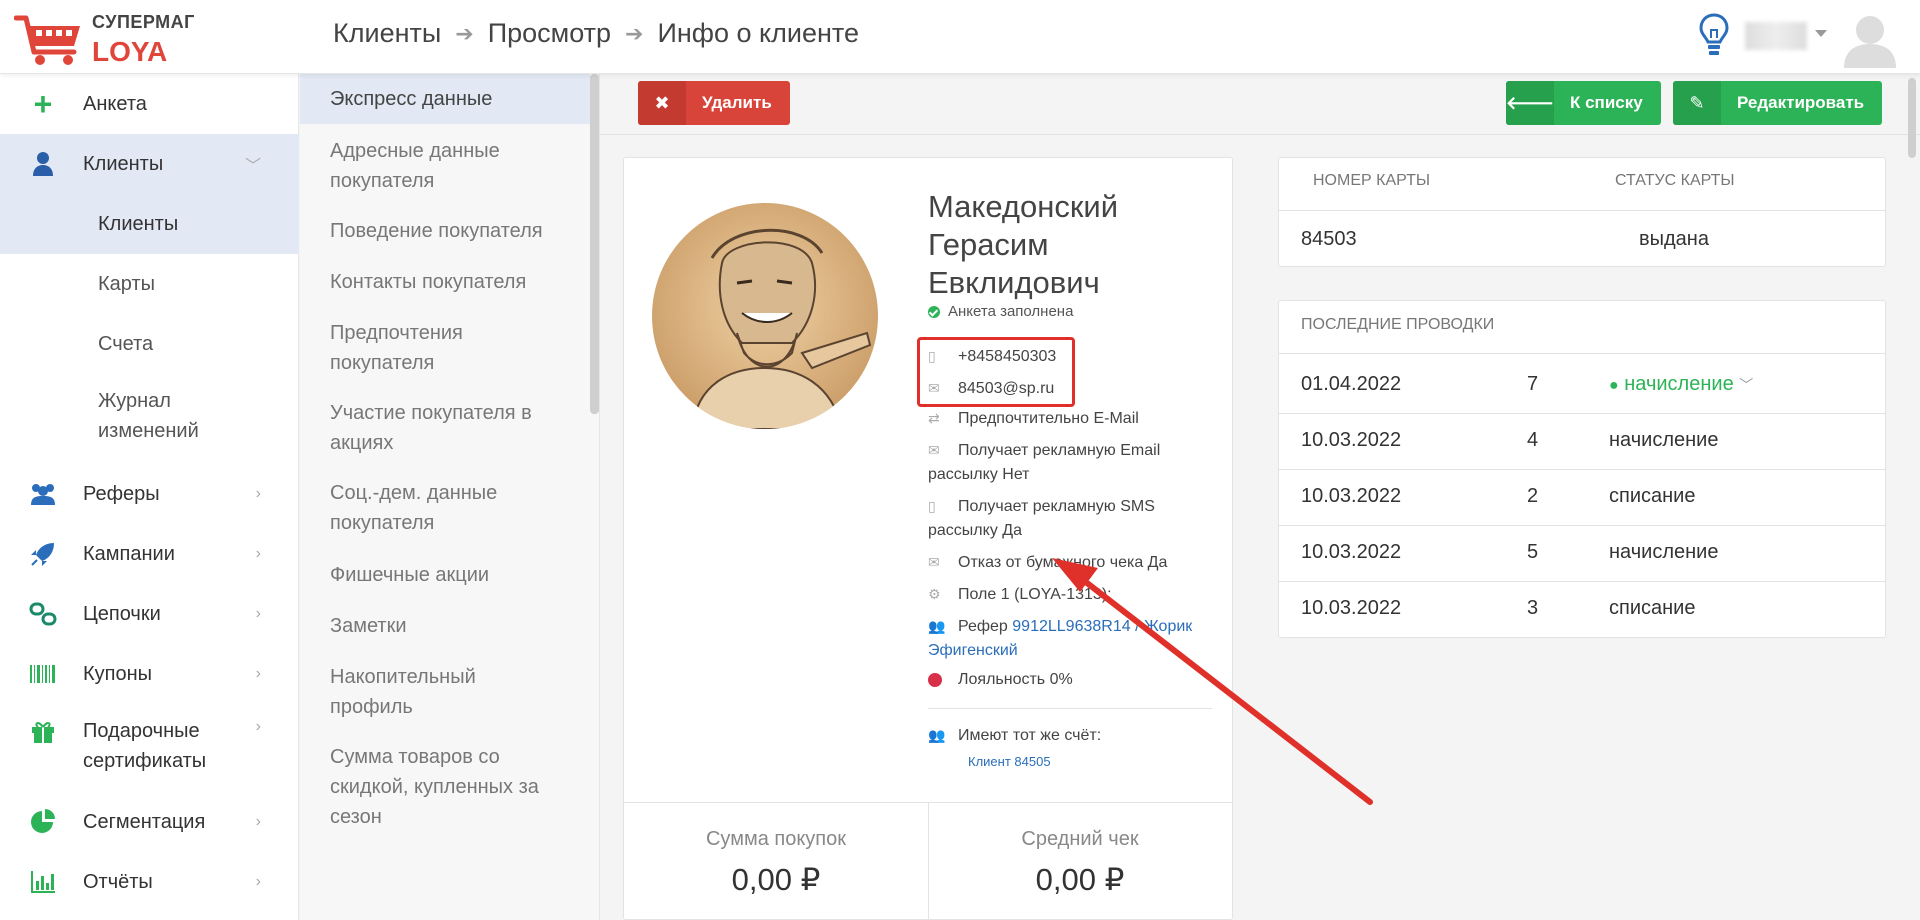  I want to click on stat-purchases-label: Сумма покупок, so click(776, 839).